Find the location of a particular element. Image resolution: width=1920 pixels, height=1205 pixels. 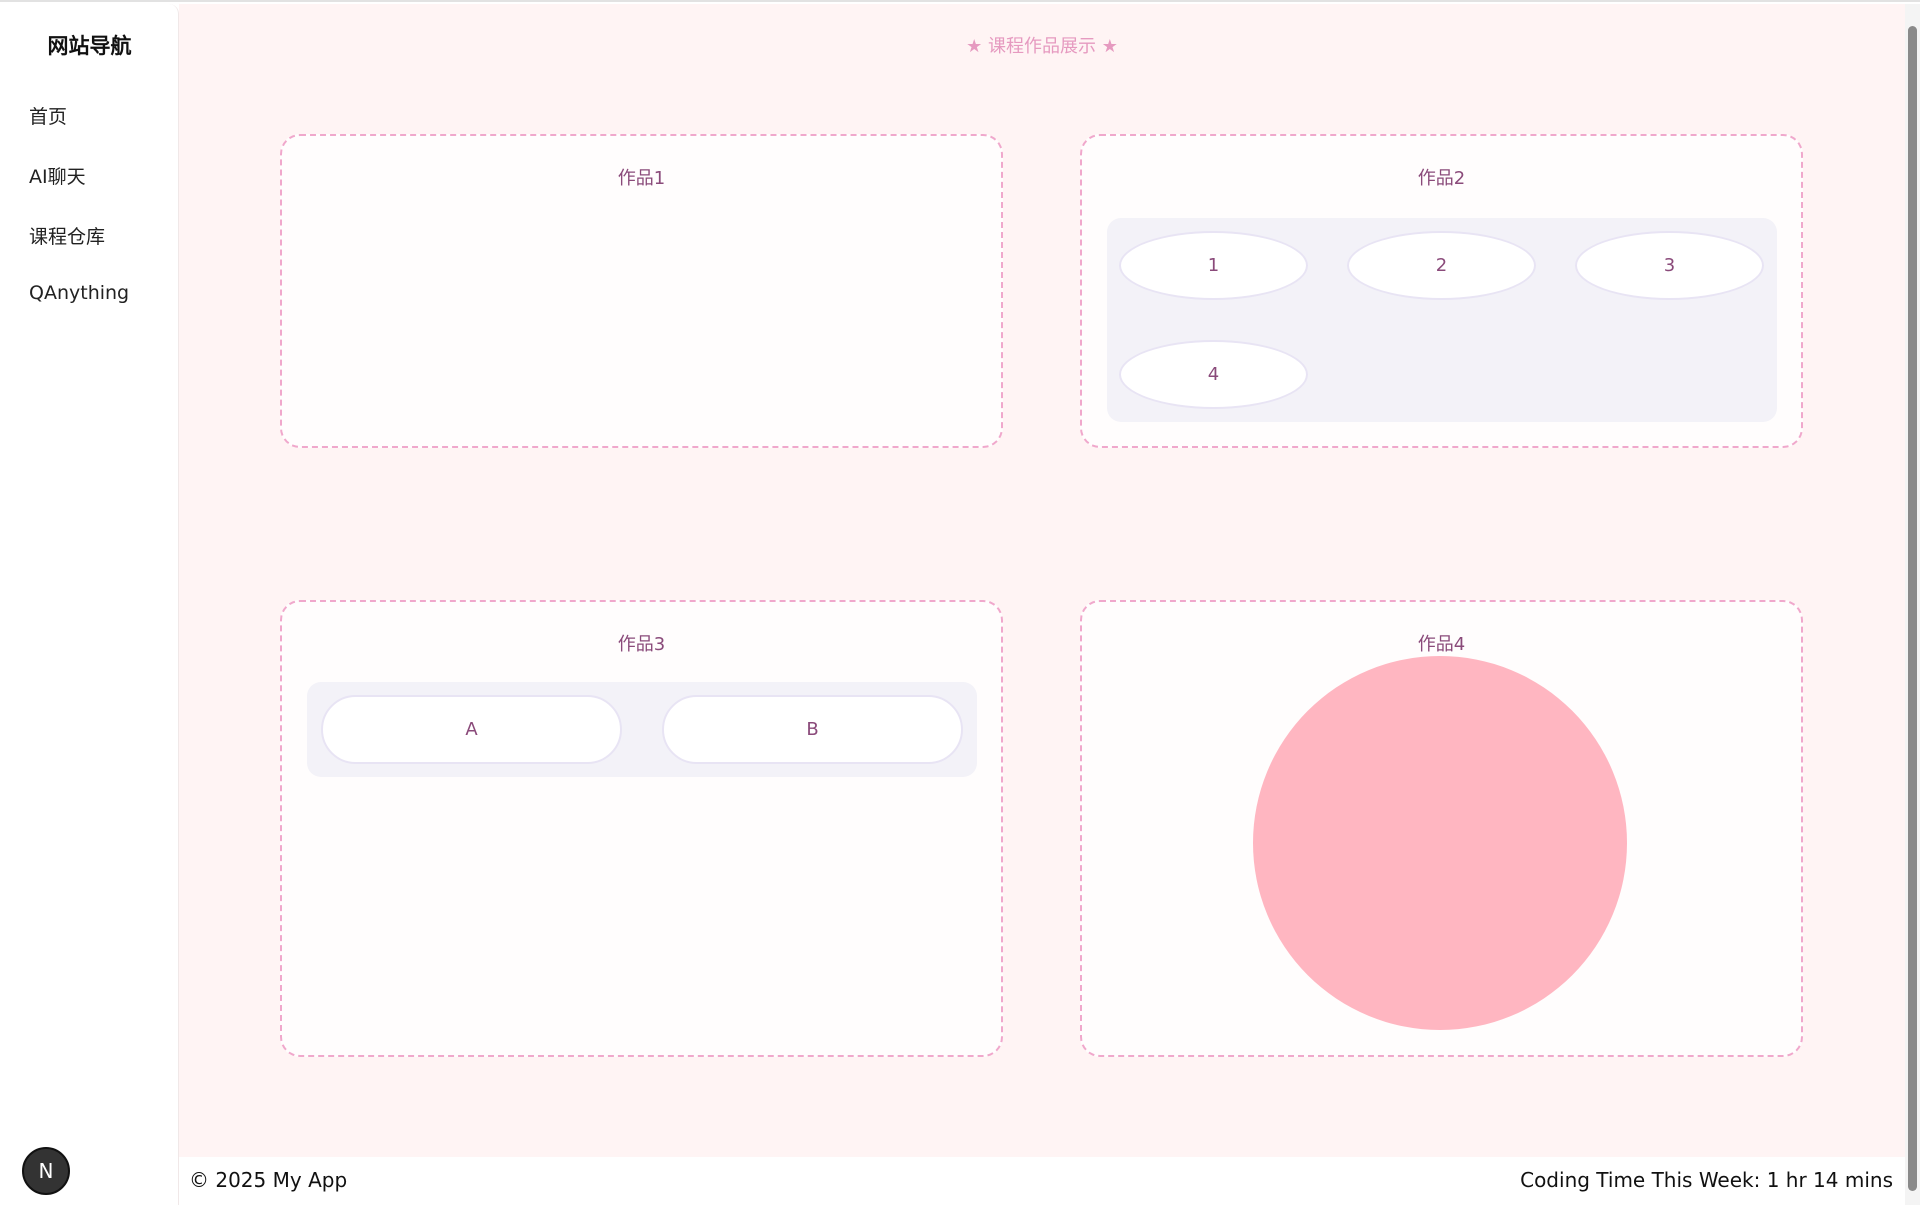

grid-item-1: 1 is located at coordinates (1213, 265).